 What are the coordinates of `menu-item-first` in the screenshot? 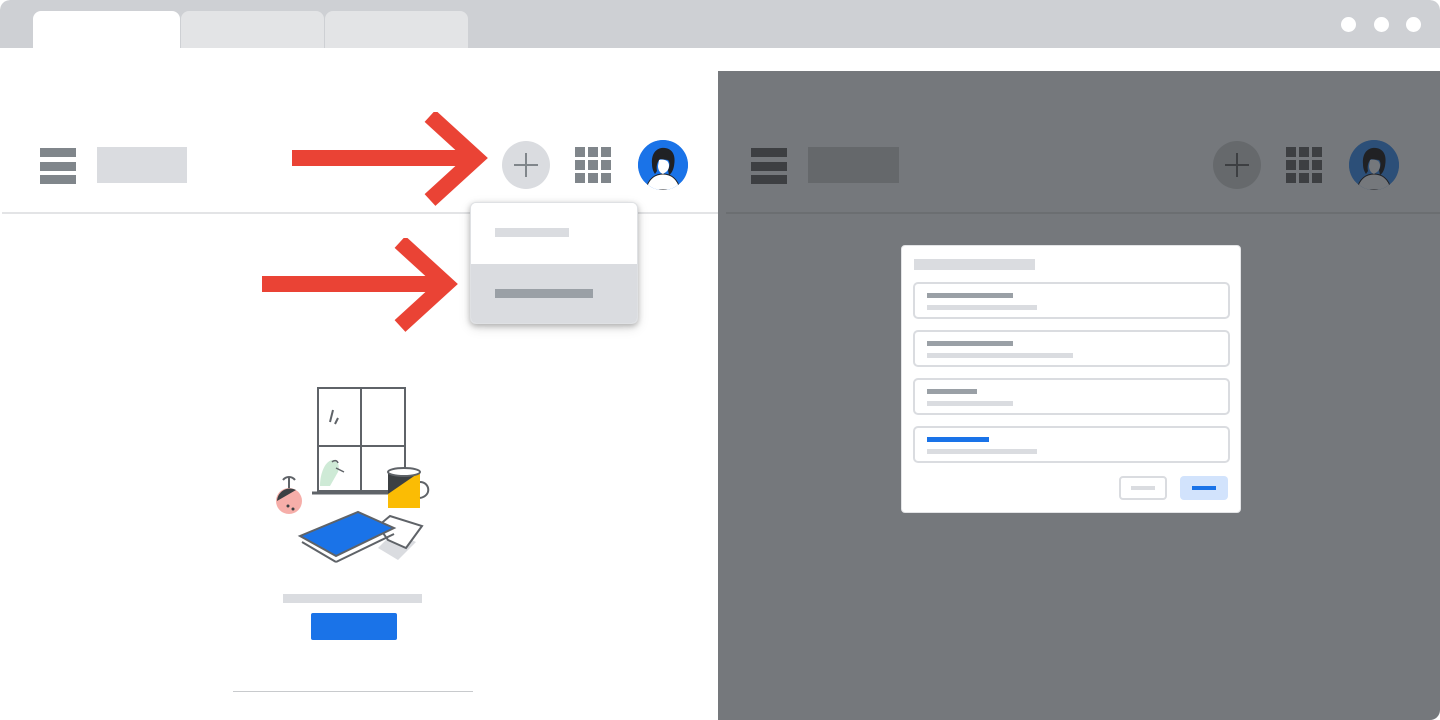 It's located at (554, 233).